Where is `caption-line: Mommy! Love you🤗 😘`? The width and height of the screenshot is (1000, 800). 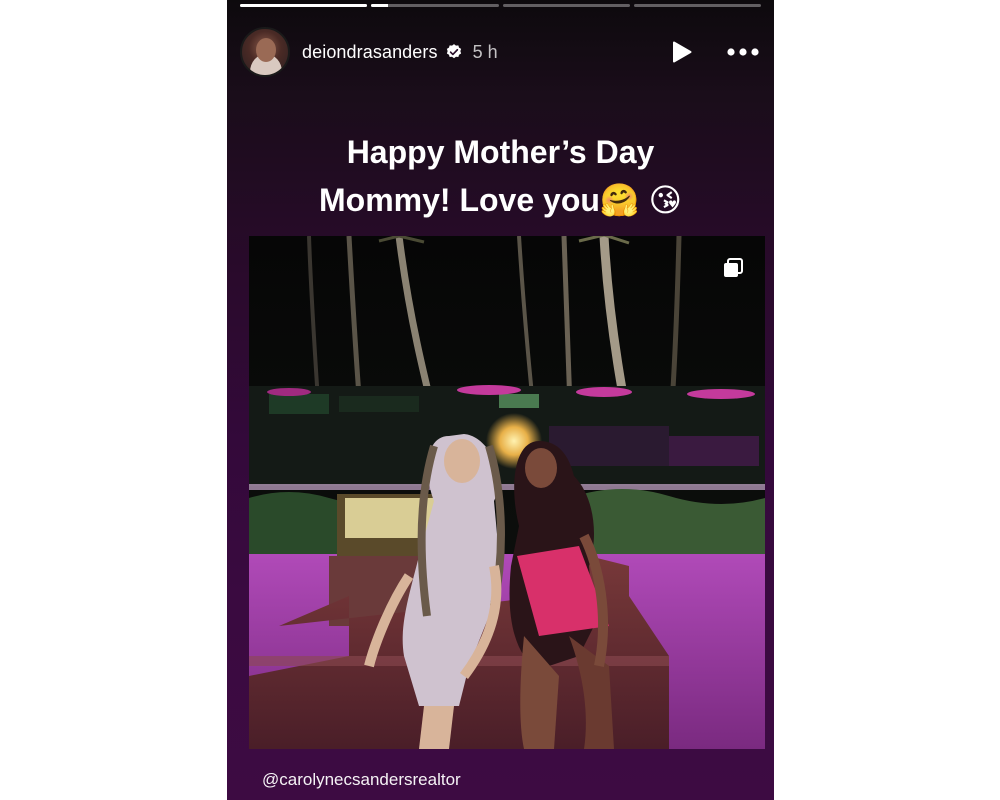 caption-line: Mommy! Love you🤗 😘 is located at coordinates (500, 200).